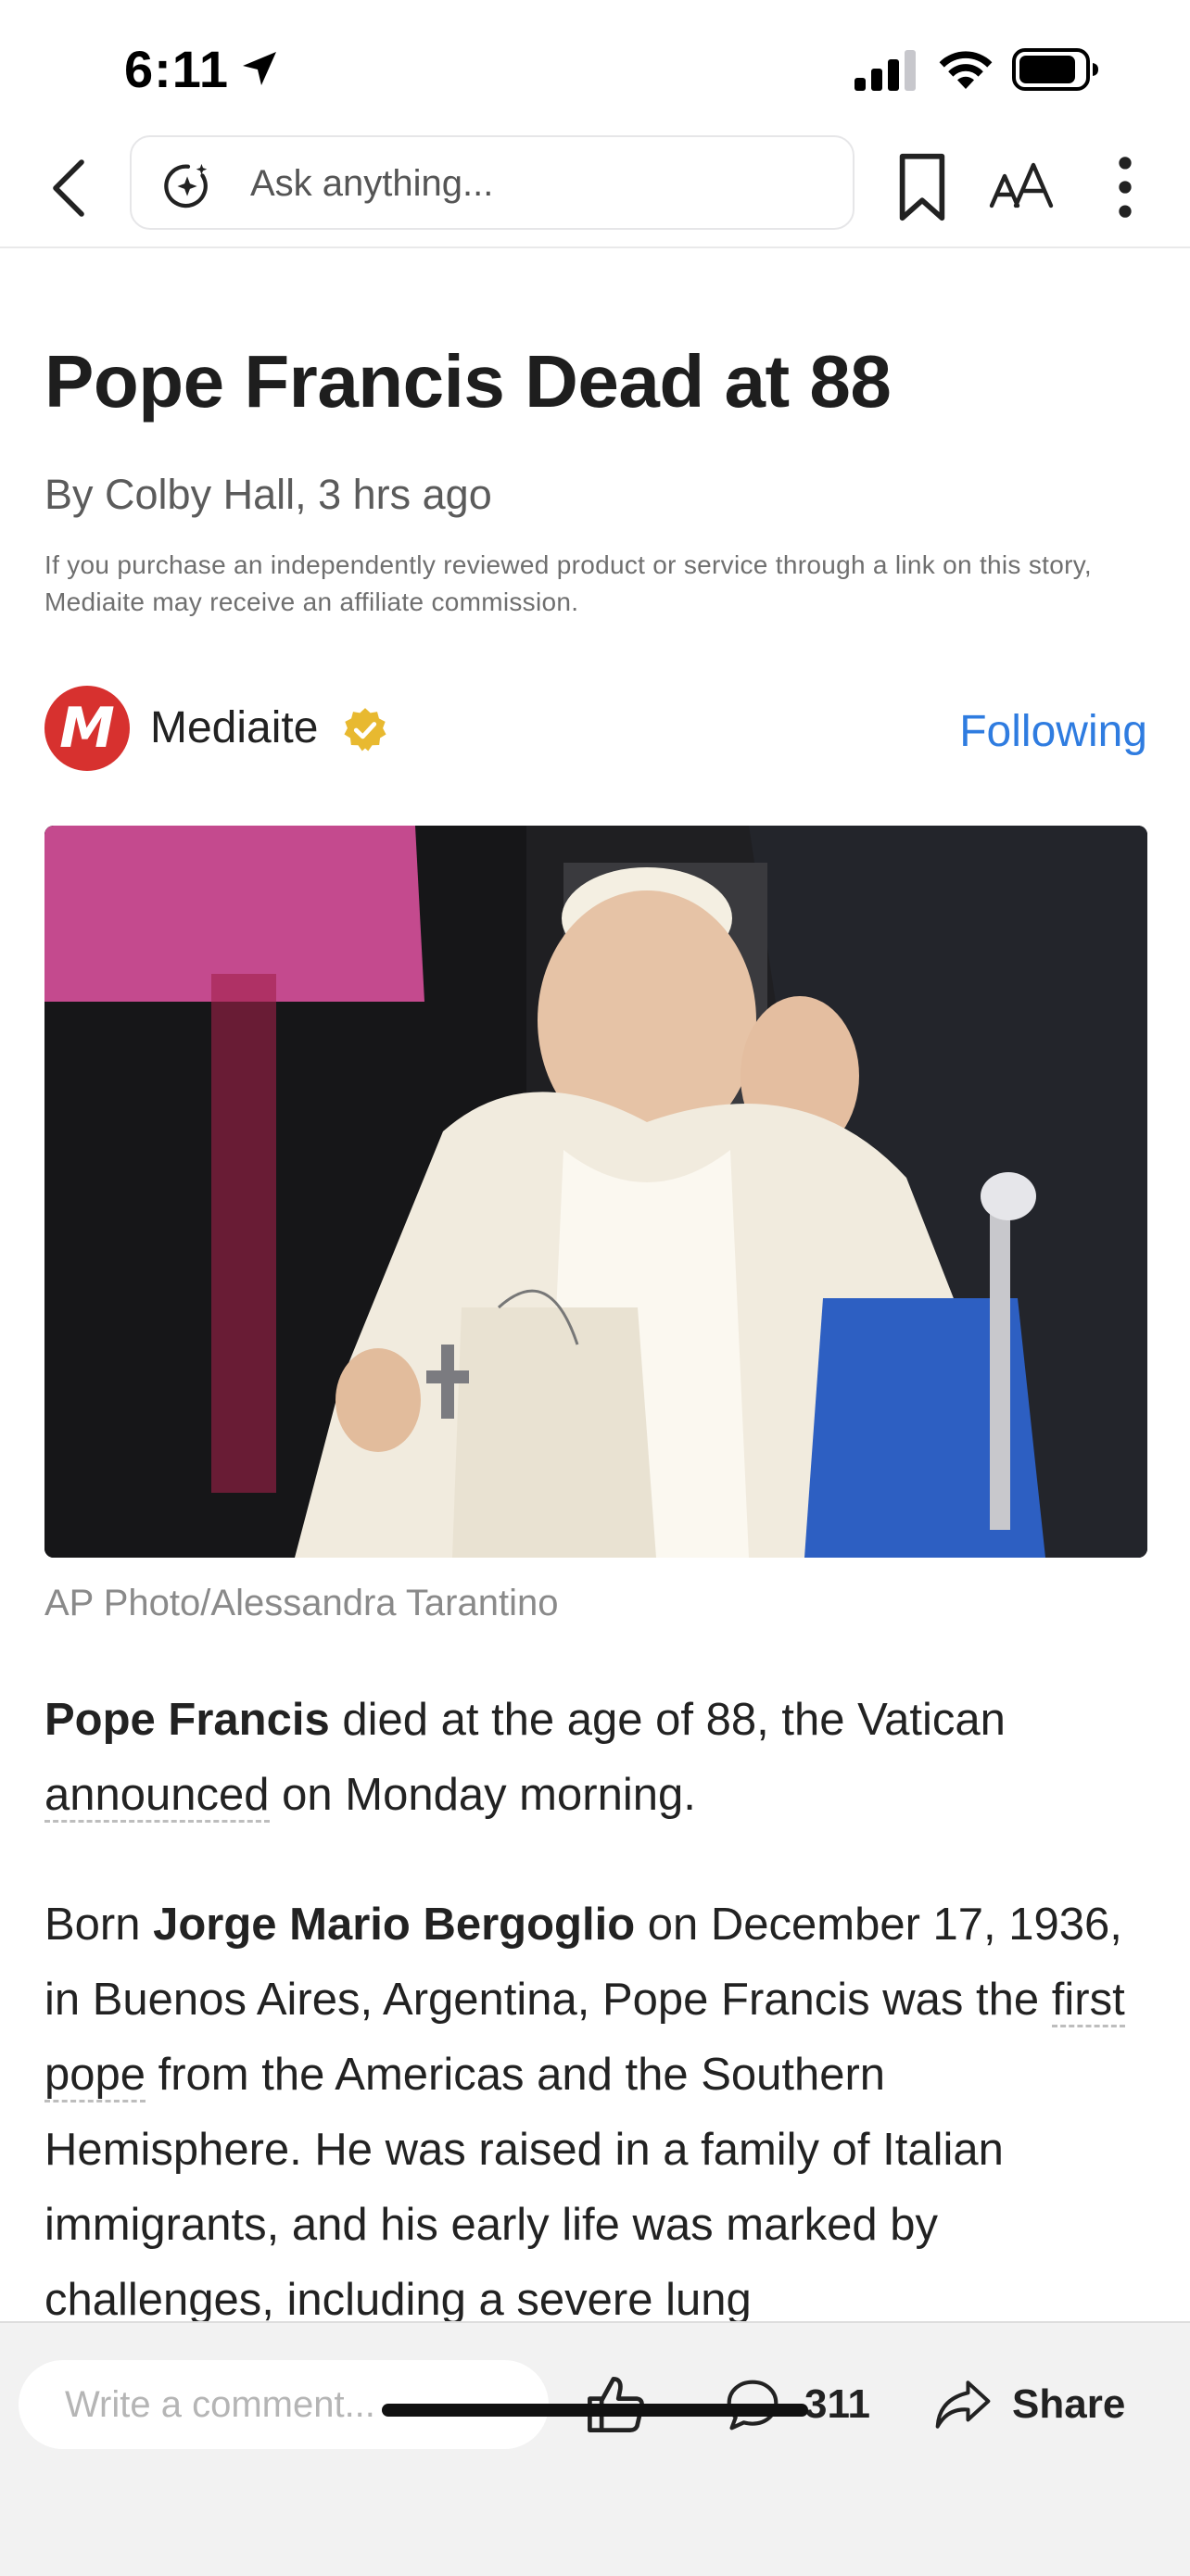 This screenshot has width=1190, height=2576. I want to click on paragraph-bold-name: Jorge Mario Bergoglio, so click(394, 1925).